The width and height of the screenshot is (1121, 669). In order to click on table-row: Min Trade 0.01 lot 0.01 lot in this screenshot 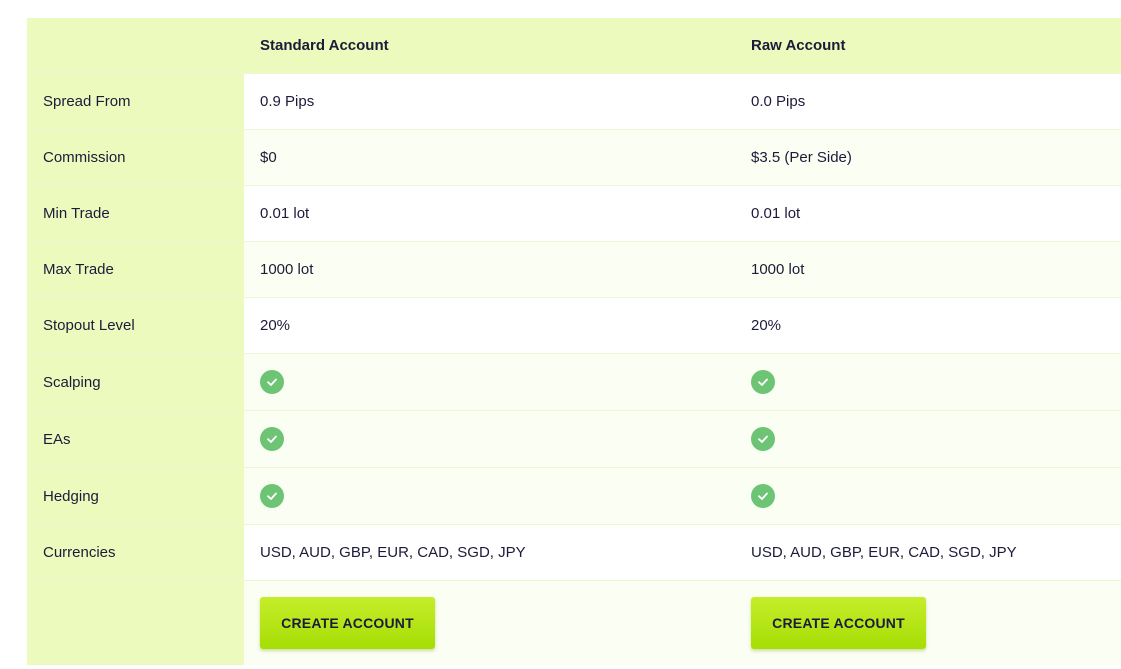, I will do `click(574, 214)`.